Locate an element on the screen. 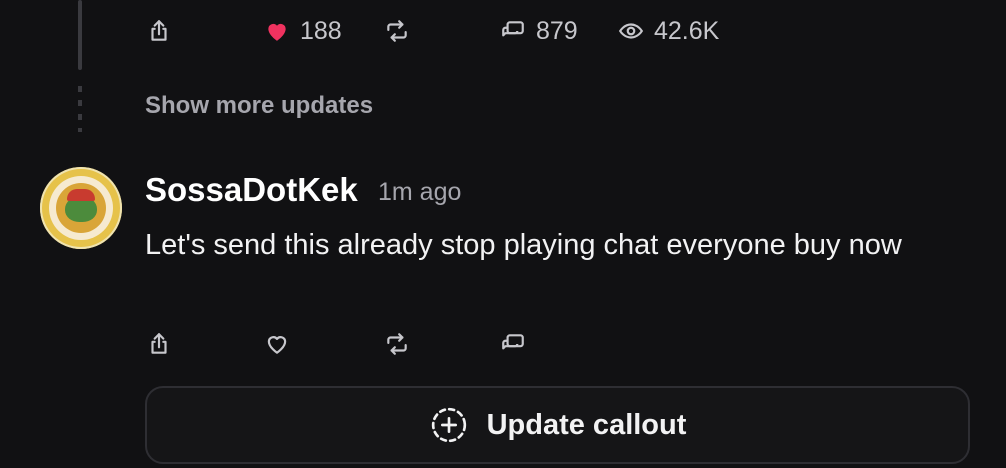 The width and height of the screenshot is (1006, 468). heart-filled-icon is located at coordinates (277, 32).